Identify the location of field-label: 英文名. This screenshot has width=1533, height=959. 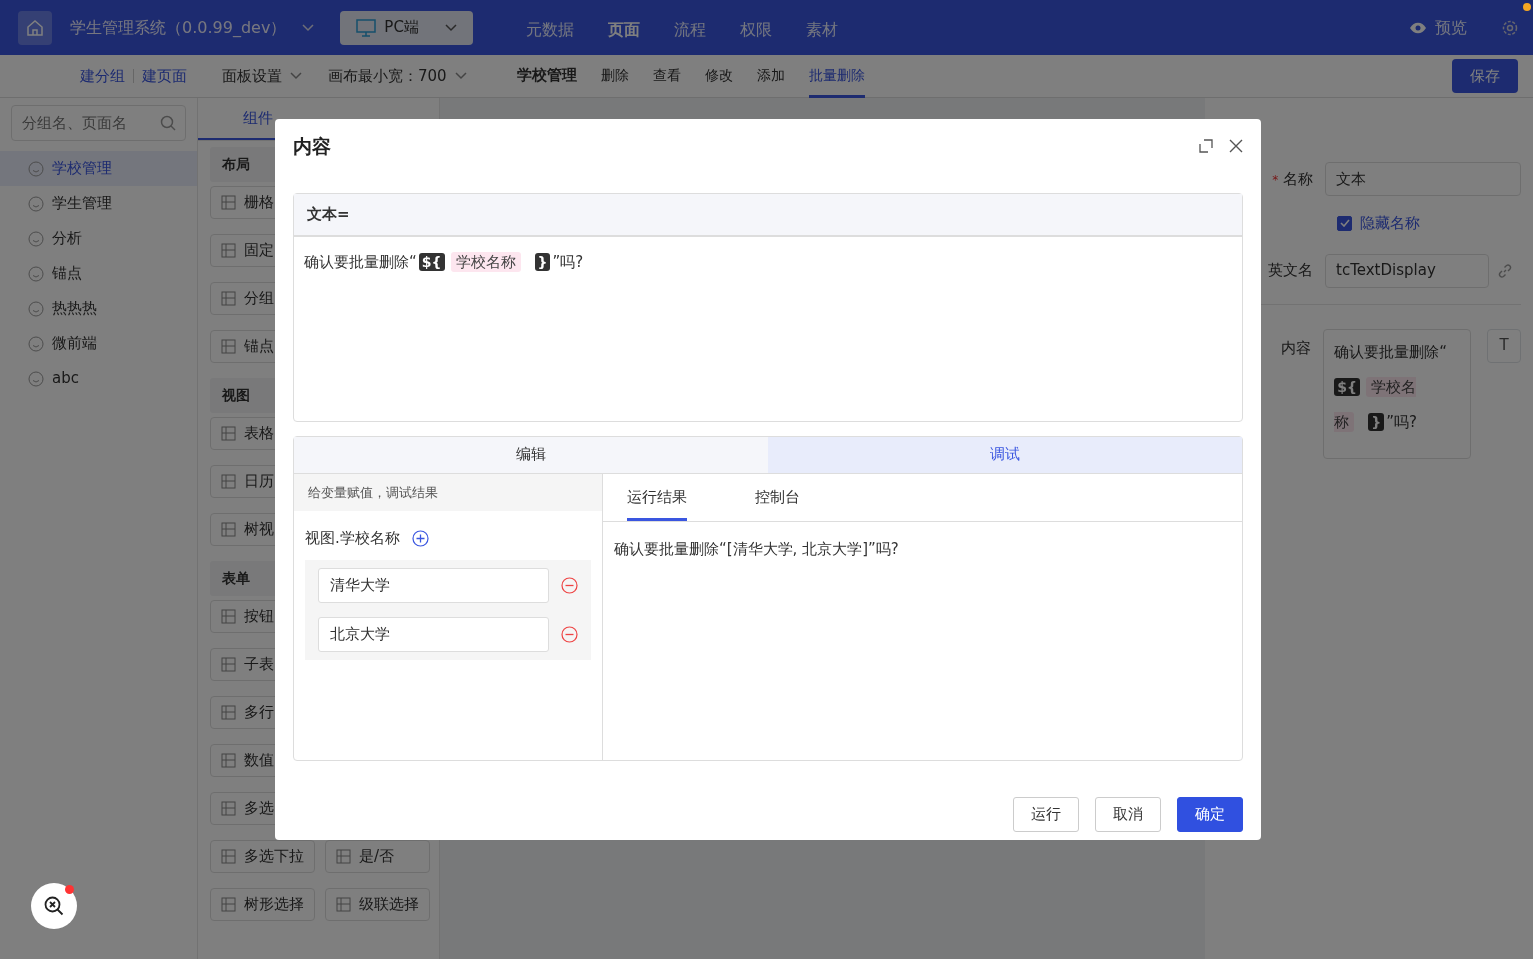
(1290, 271).